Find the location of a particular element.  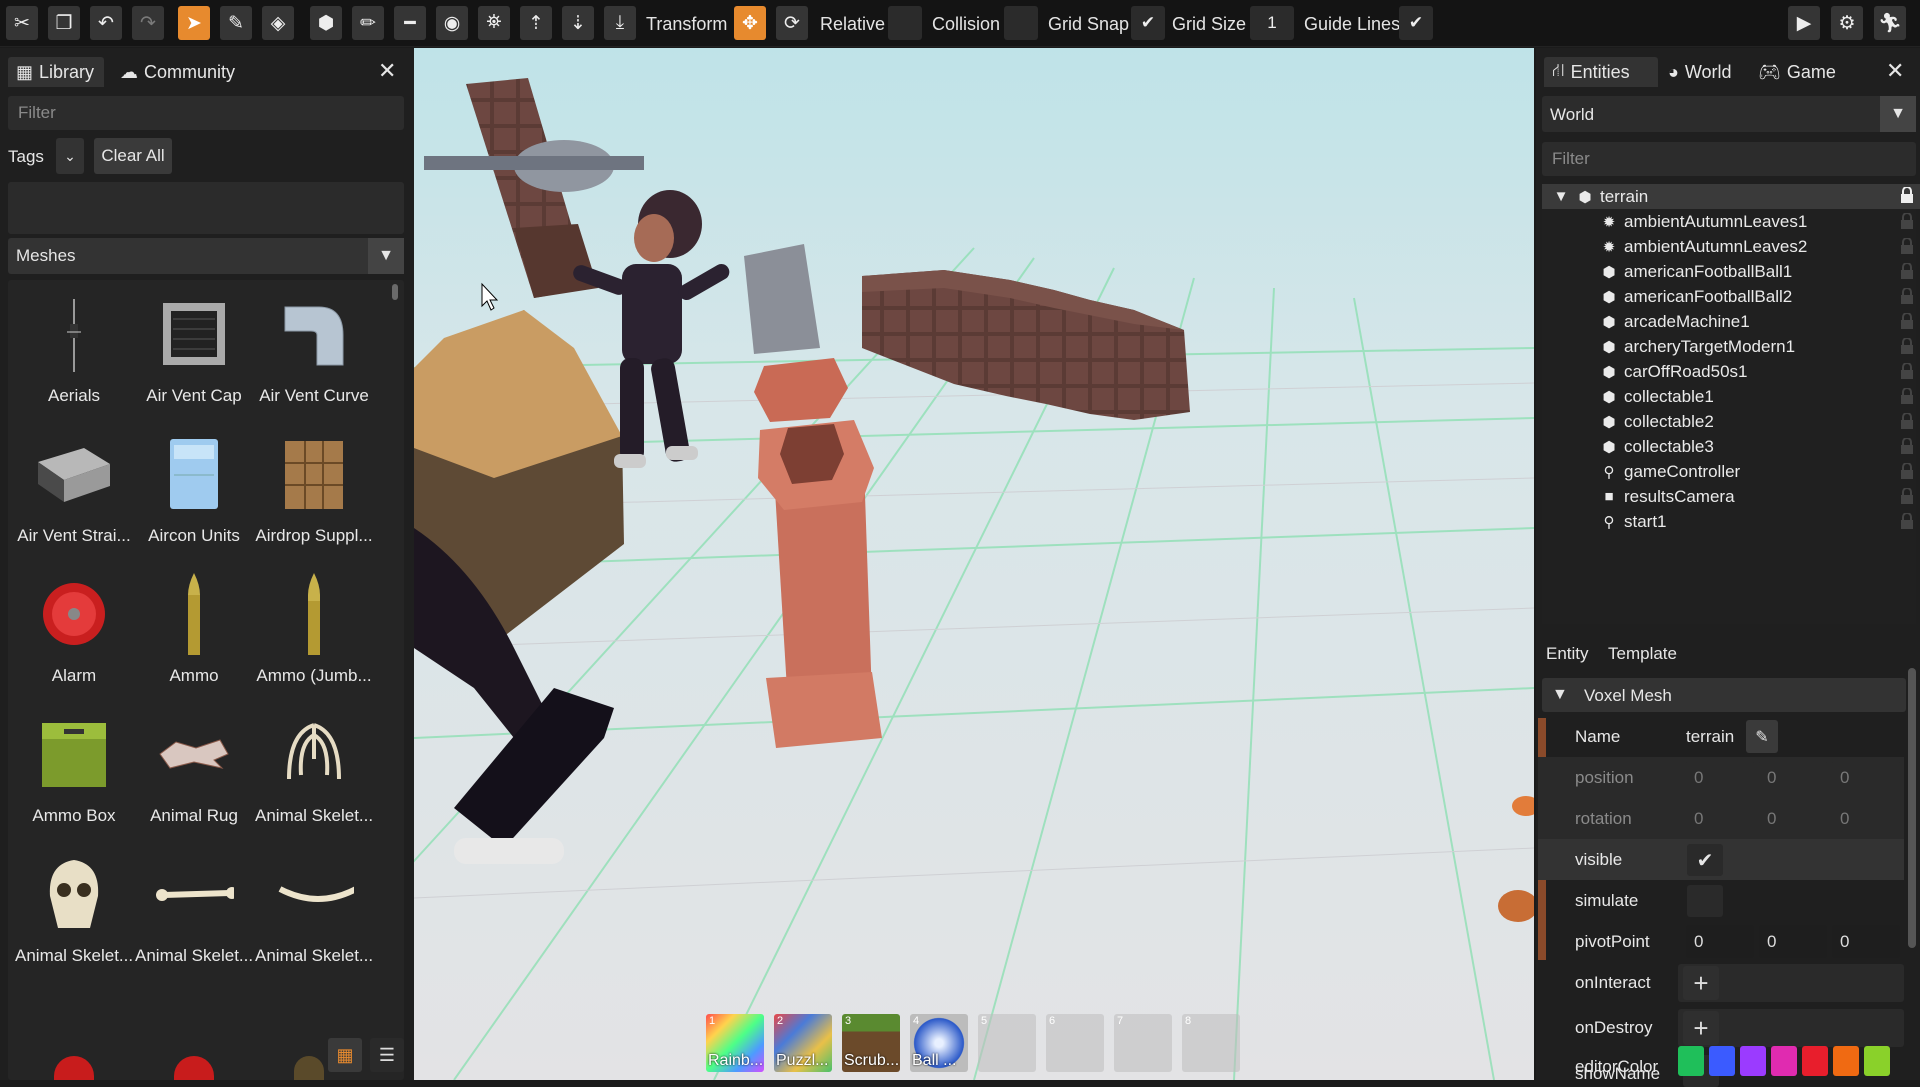

simulate-checkbox is located at coordinates (1705, 901).